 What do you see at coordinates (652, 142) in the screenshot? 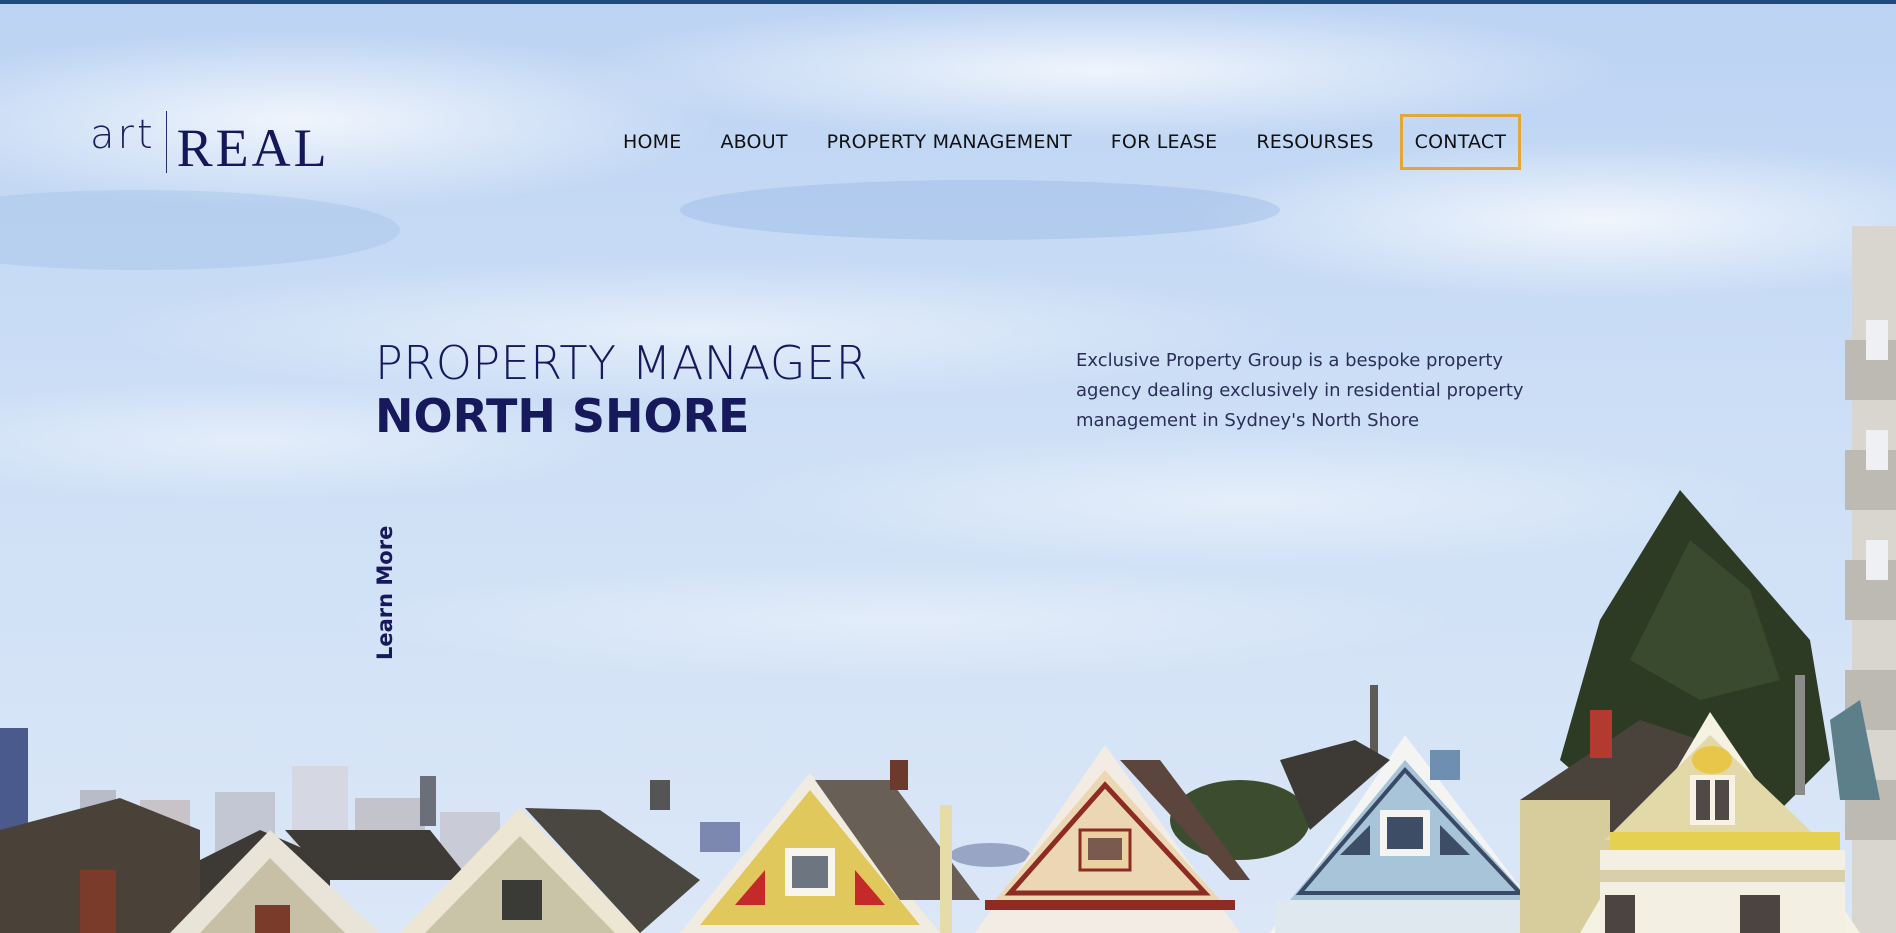
I see `nav-home: HOME` at bounding box center [652, 142].